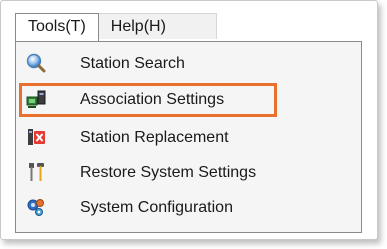  I want to click on menu-item-restore-system-settings: Restore System Settings, so click(188, 173).